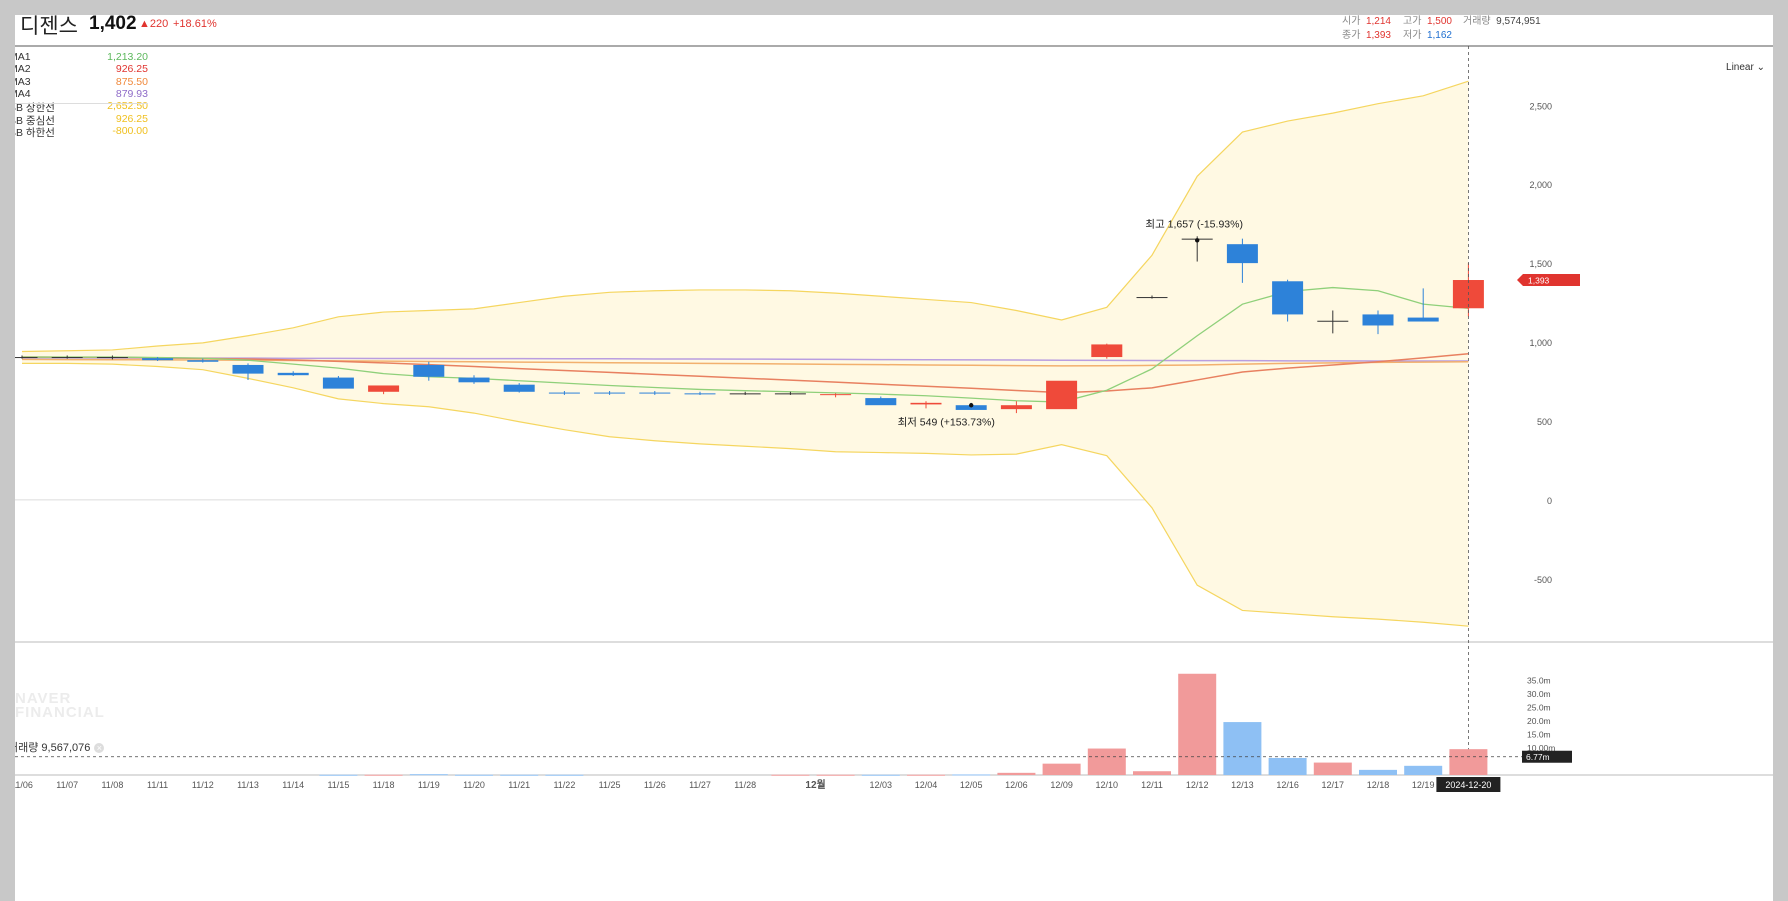 This screenshot has height=901, width=1788. Describe the element at coordinates (130, 130) in the screenshot. I see `legend-value: -800.00` at that location.